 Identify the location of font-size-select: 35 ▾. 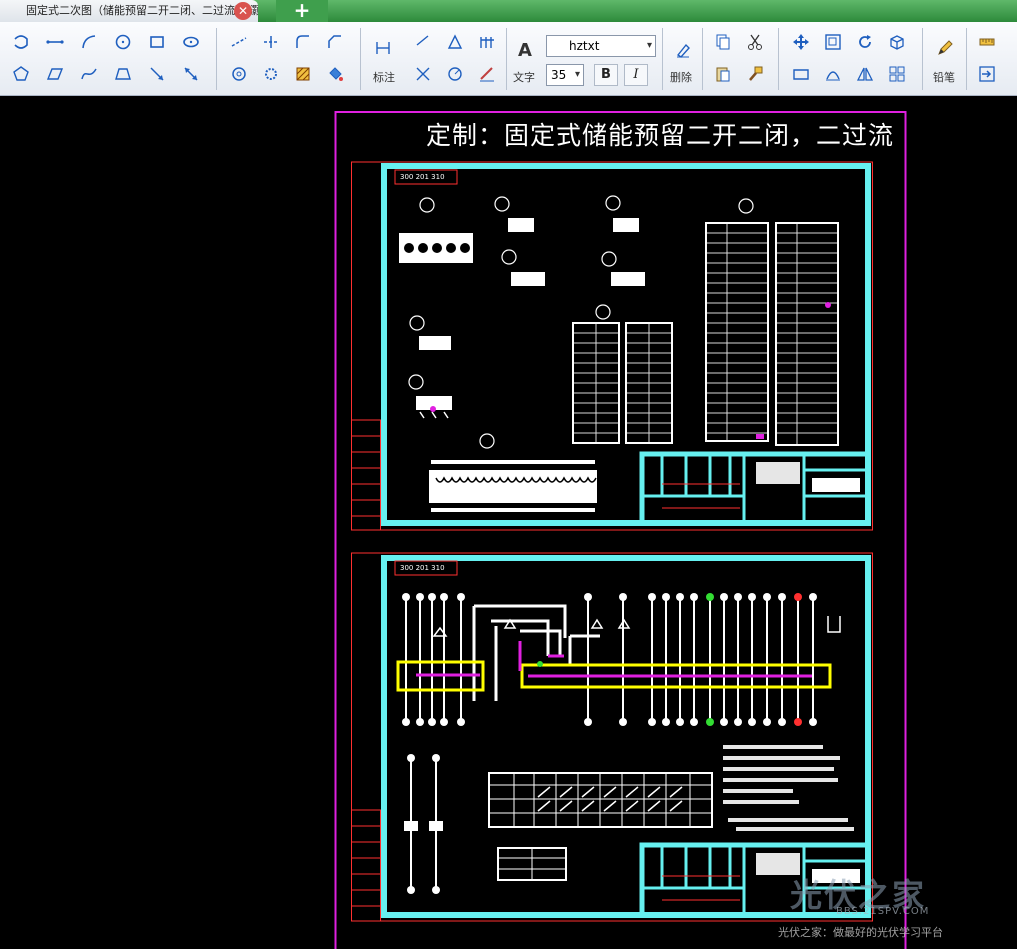
(565, 75).